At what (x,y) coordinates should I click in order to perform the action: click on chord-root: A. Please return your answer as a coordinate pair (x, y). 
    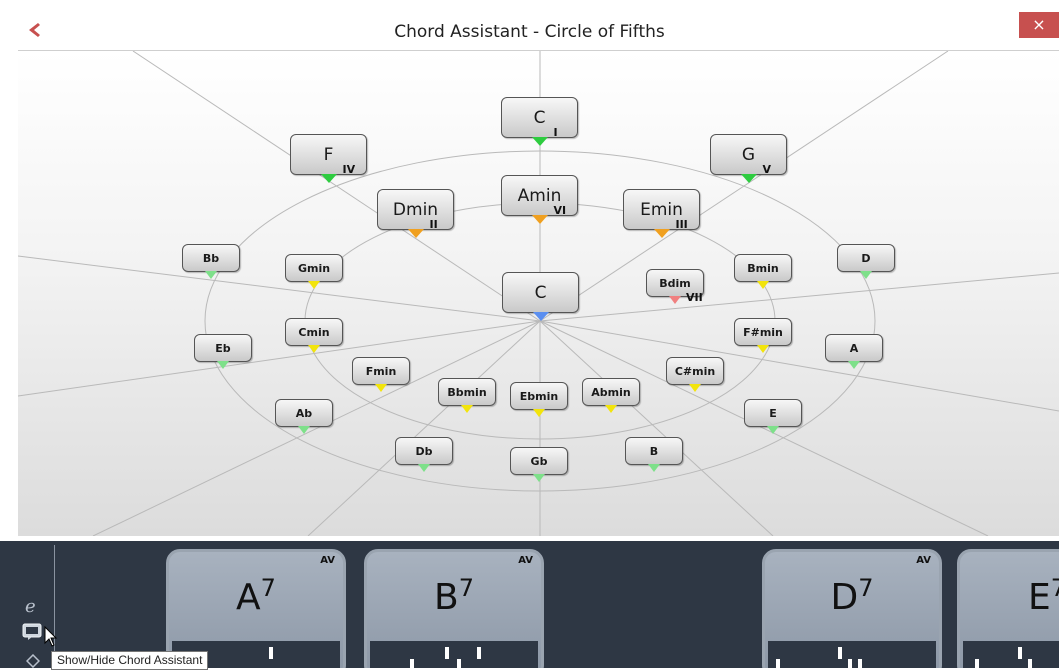
    Looking at the image, I should click on (248, 597).